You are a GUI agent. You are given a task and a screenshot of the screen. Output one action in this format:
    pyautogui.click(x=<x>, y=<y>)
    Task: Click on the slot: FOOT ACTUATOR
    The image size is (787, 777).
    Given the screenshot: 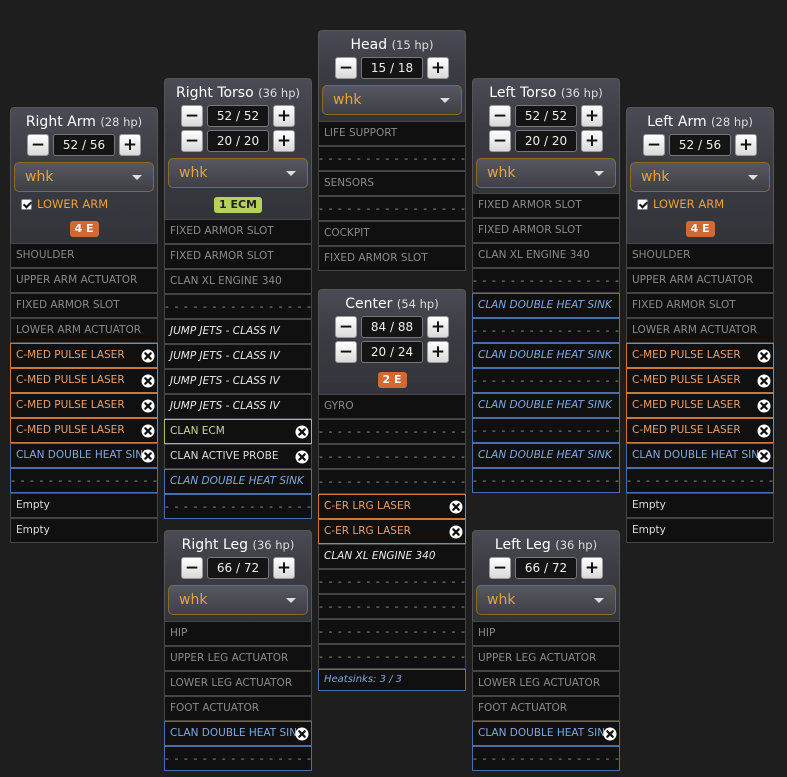 What is the action you would take?
    pyautogui.click(x=546, y=708)
    